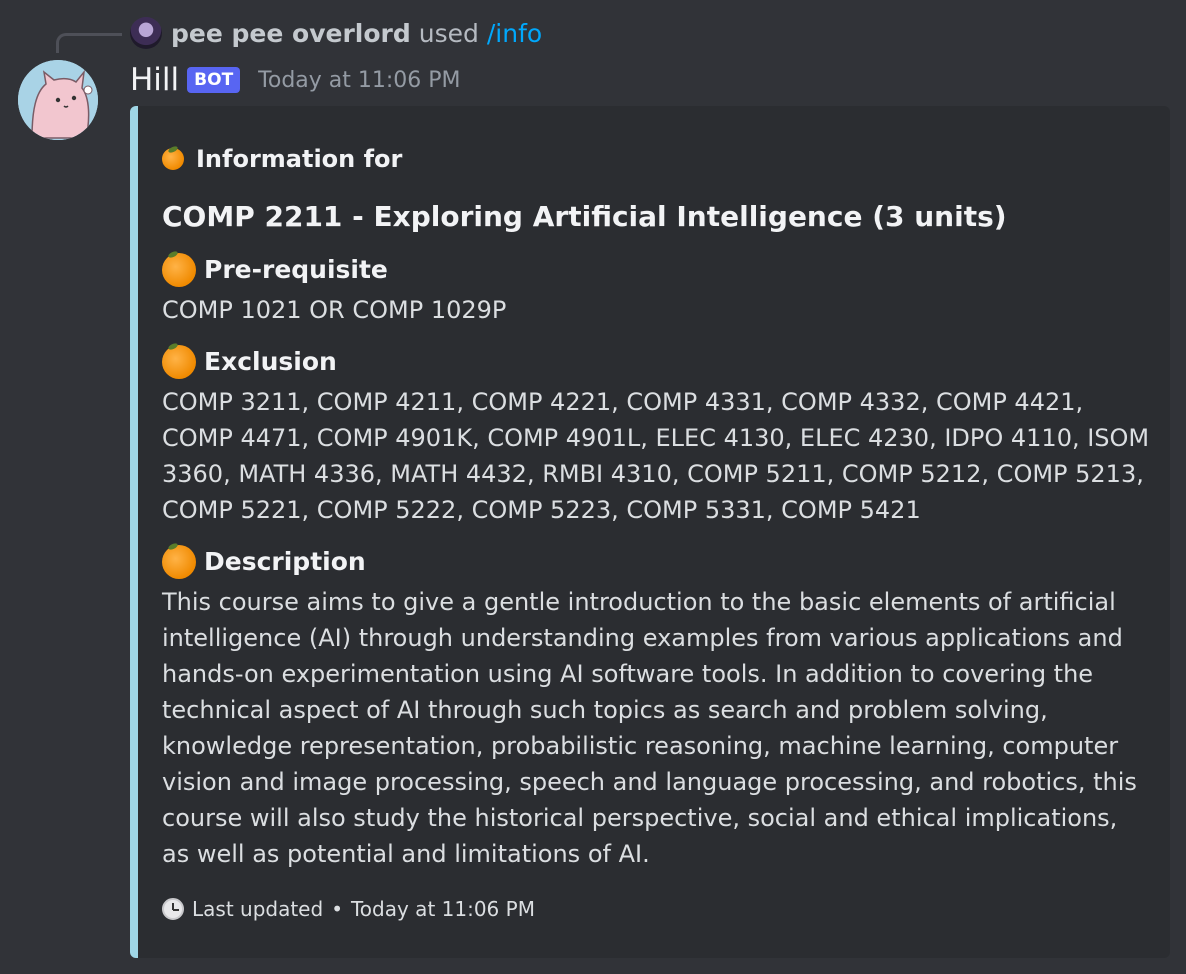 This screenshot has height=974, width=1186. What do you see at coordinates (448, 33) in the screenshot?
I see `reply-verb: used` at bounding box center [448, 33].